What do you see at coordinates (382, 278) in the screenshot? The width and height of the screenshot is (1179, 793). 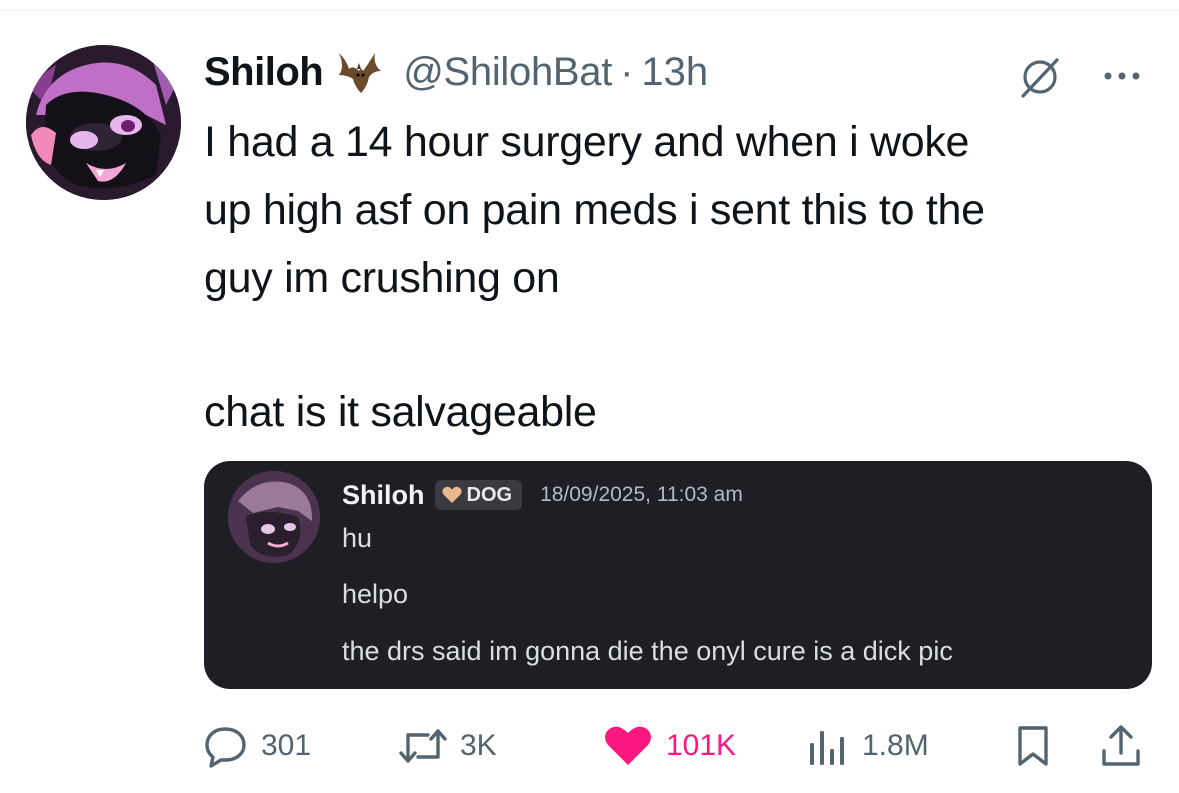 I see `tweet-text-line: guy im crushing on` at bounding box center [382, 278].